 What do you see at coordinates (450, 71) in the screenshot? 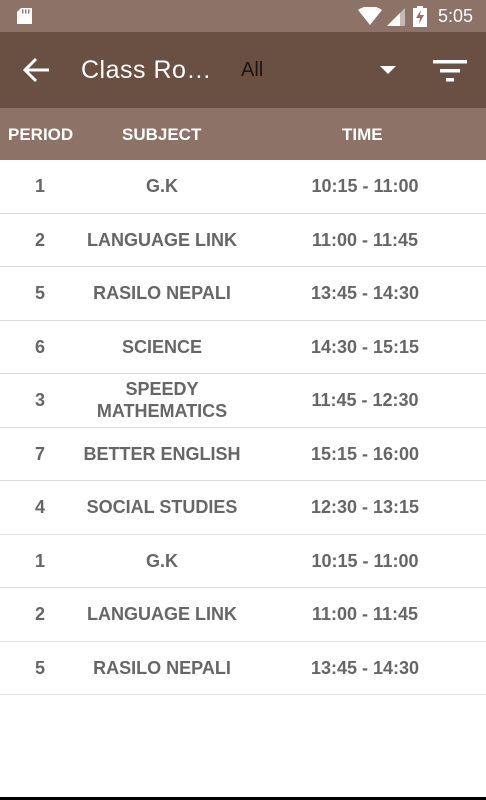
I see `filter-icon` at bounding box center [450, 71].